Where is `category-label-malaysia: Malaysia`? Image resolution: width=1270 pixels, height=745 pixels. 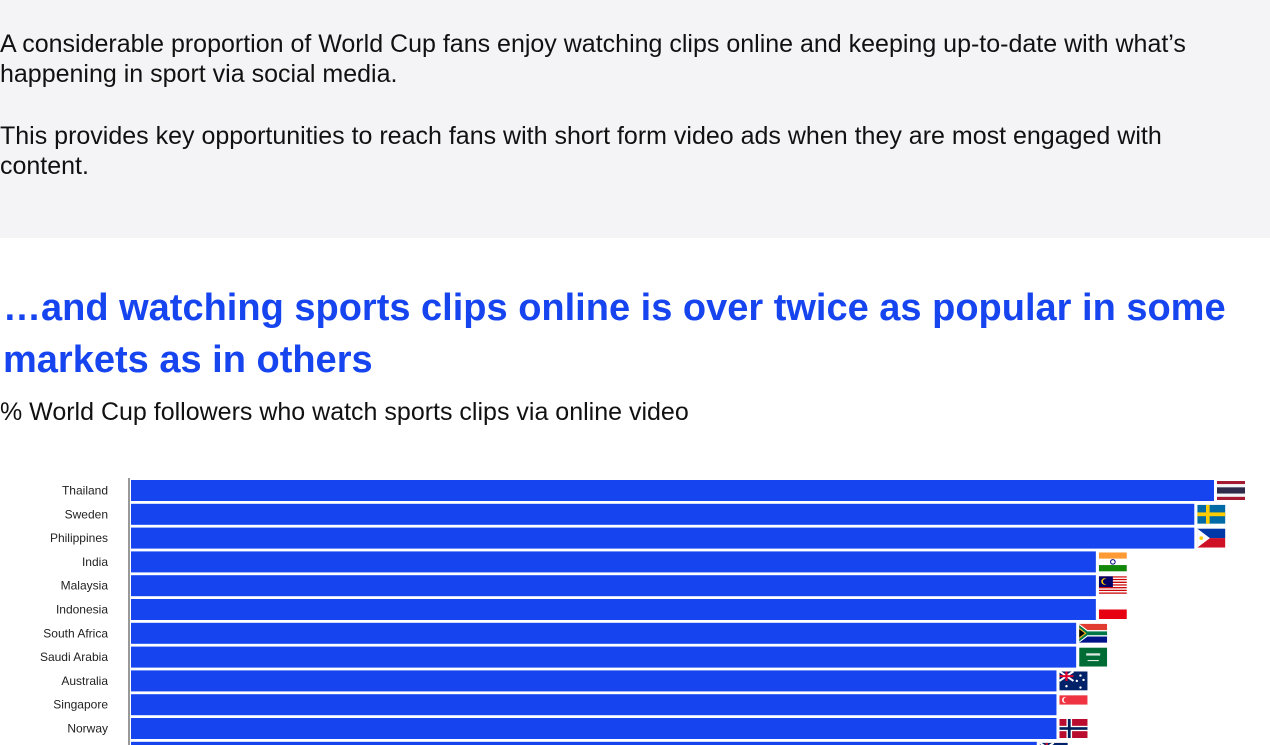 category-label-malaysia: Malaysia is located at coordinates (85, 586).